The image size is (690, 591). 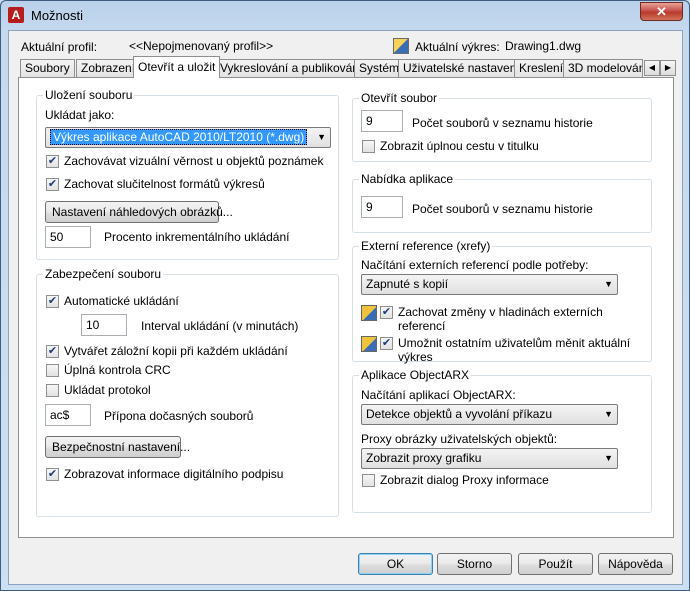 I want to click on profile-label: Aktuální profil:, so click(x=59, y=47).